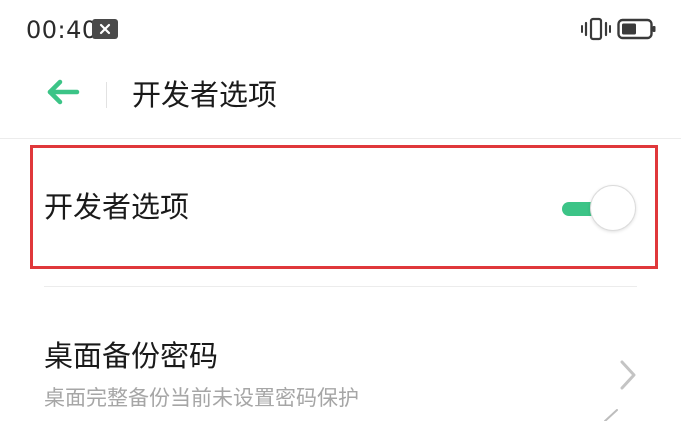 The image size is (681, 425). I want to click on toggle-knob, so click(613, 208).